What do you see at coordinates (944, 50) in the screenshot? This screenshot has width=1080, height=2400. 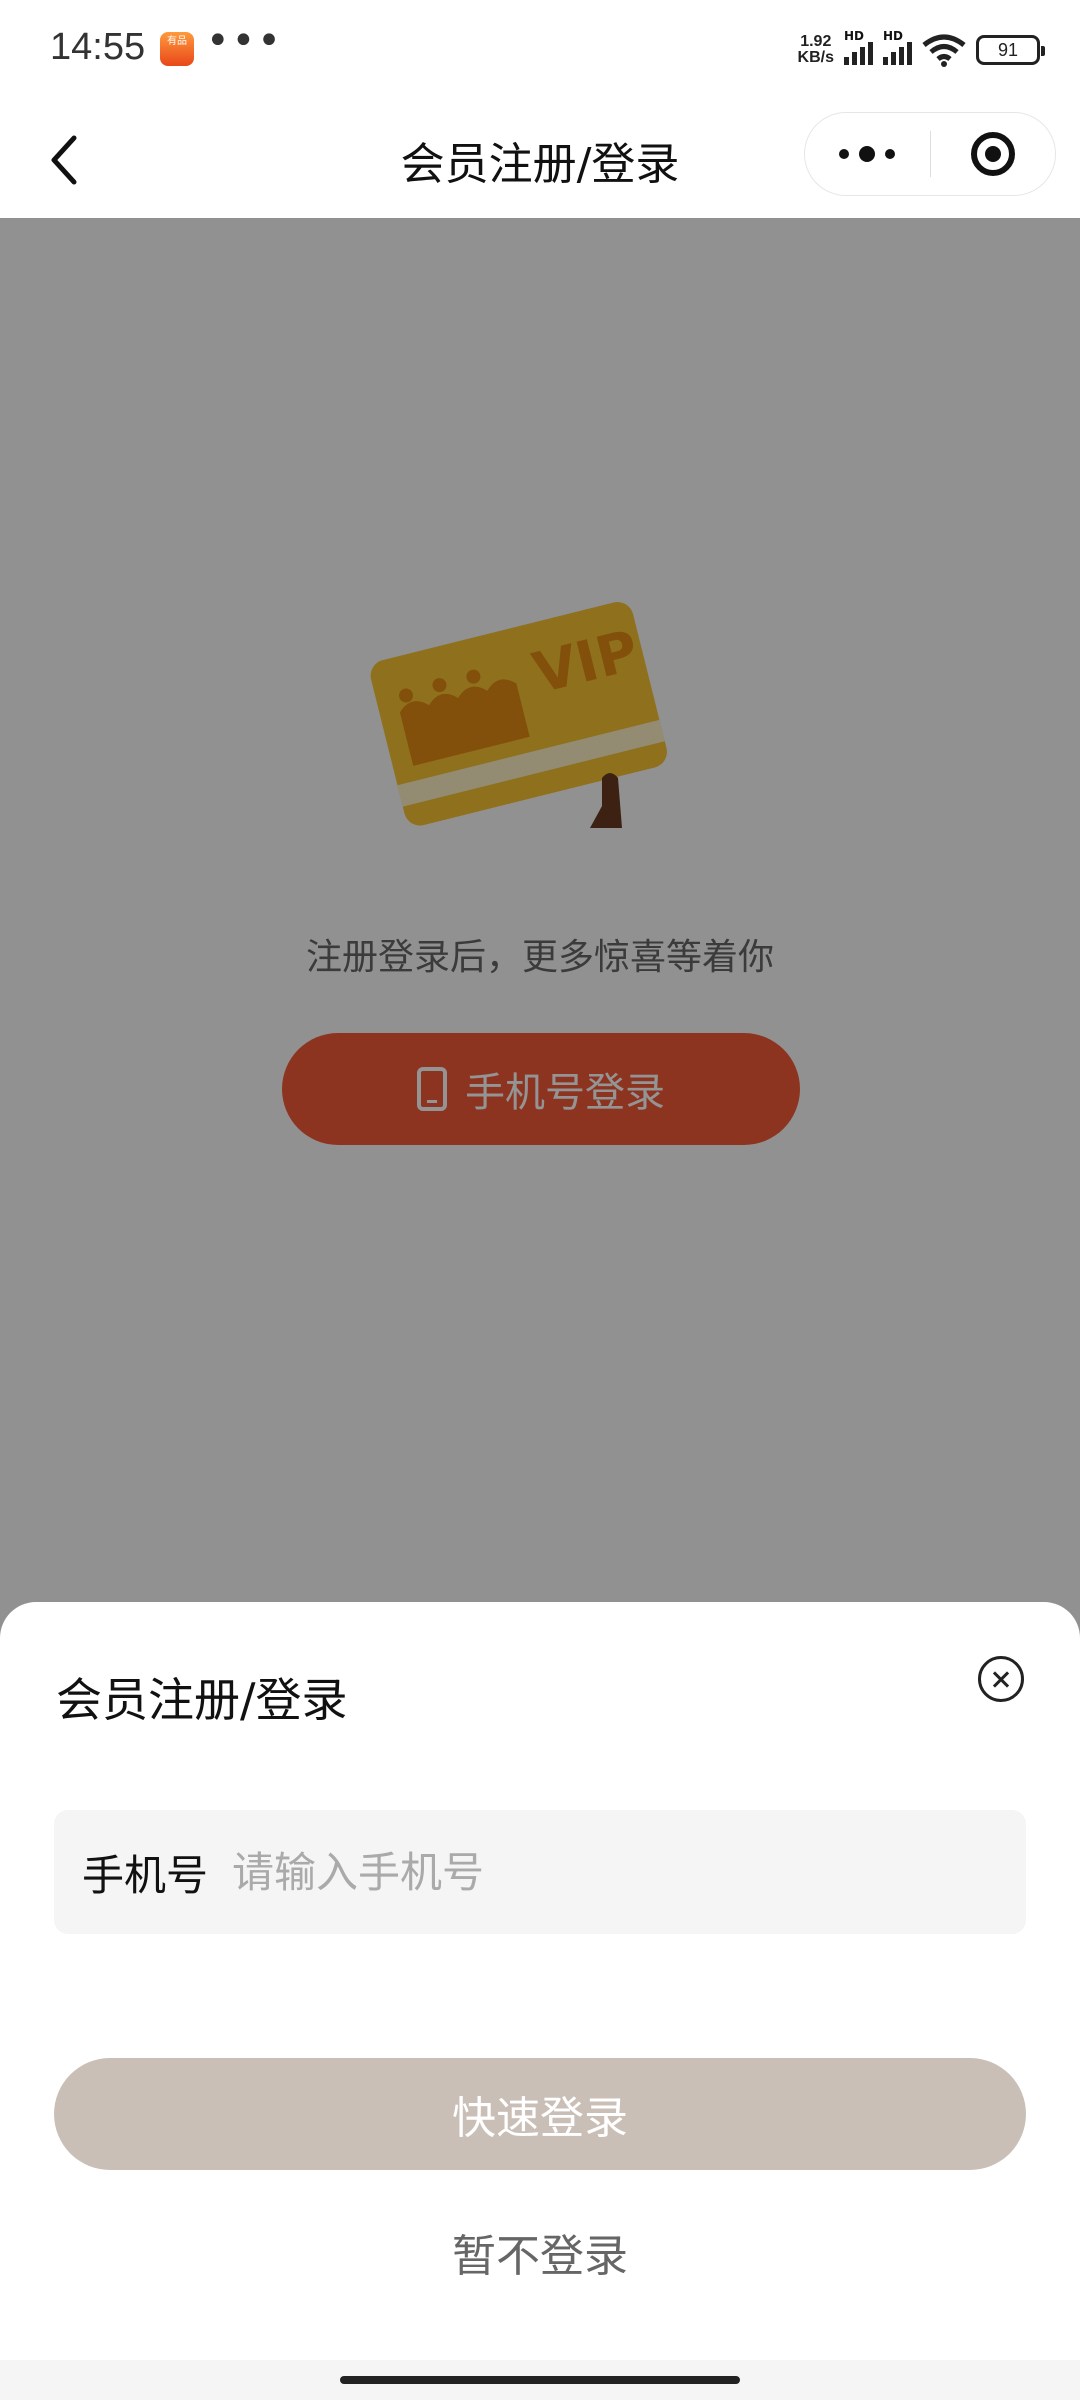 I see `wifi-icon` at bounding box center [944, 50].